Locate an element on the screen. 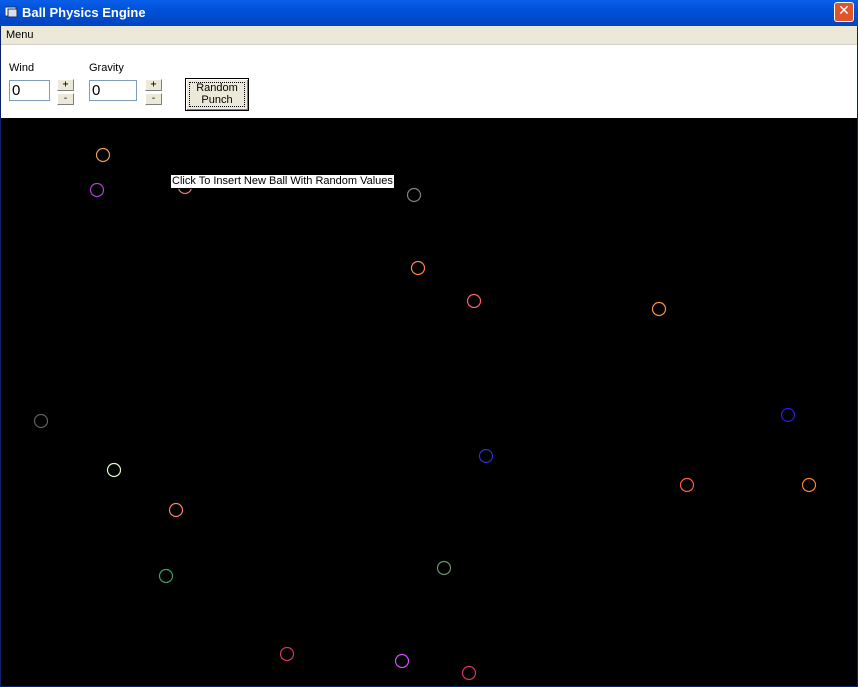 The height and width of the screenshot is (687, 858). gravity-input: 0 is located at coordinates (113, 90).